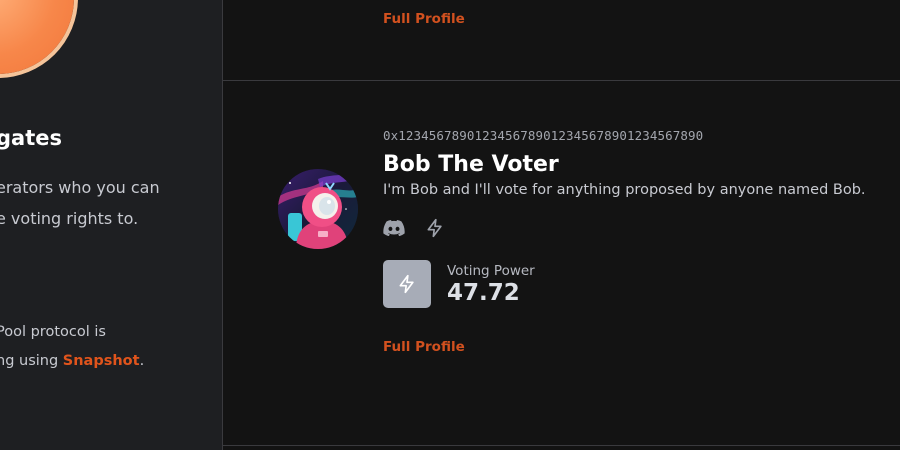  I want to click on sidebar-note-suffix: ., so click(142, 361).